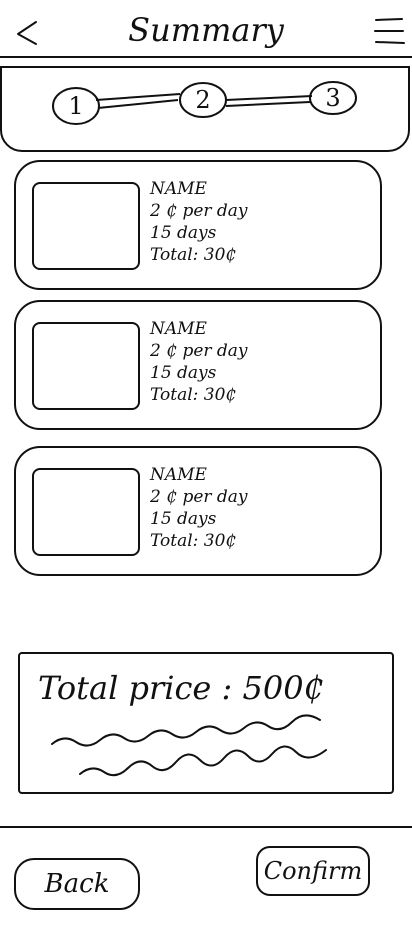  I want to click on header-divider, so click(206, 57).